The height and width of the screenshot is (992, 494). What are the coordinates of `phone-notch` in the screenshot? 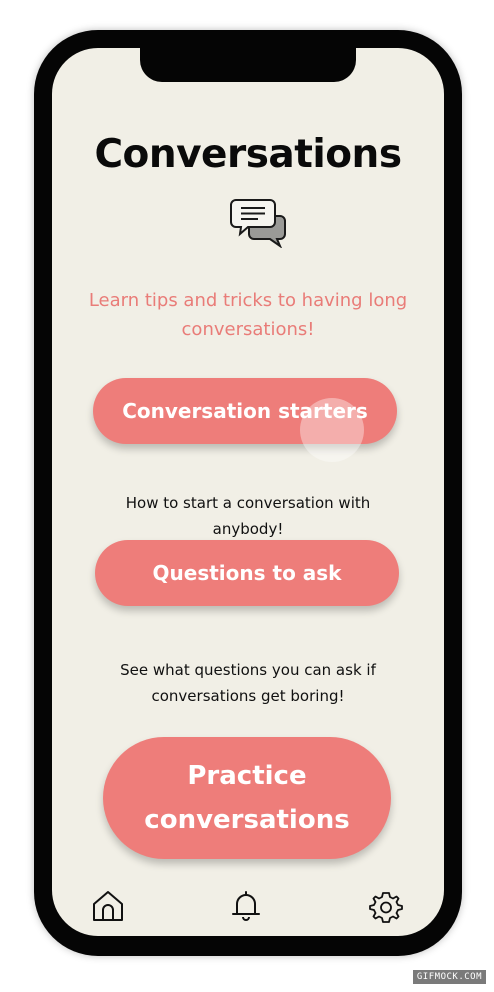 It's located at (248, 65).